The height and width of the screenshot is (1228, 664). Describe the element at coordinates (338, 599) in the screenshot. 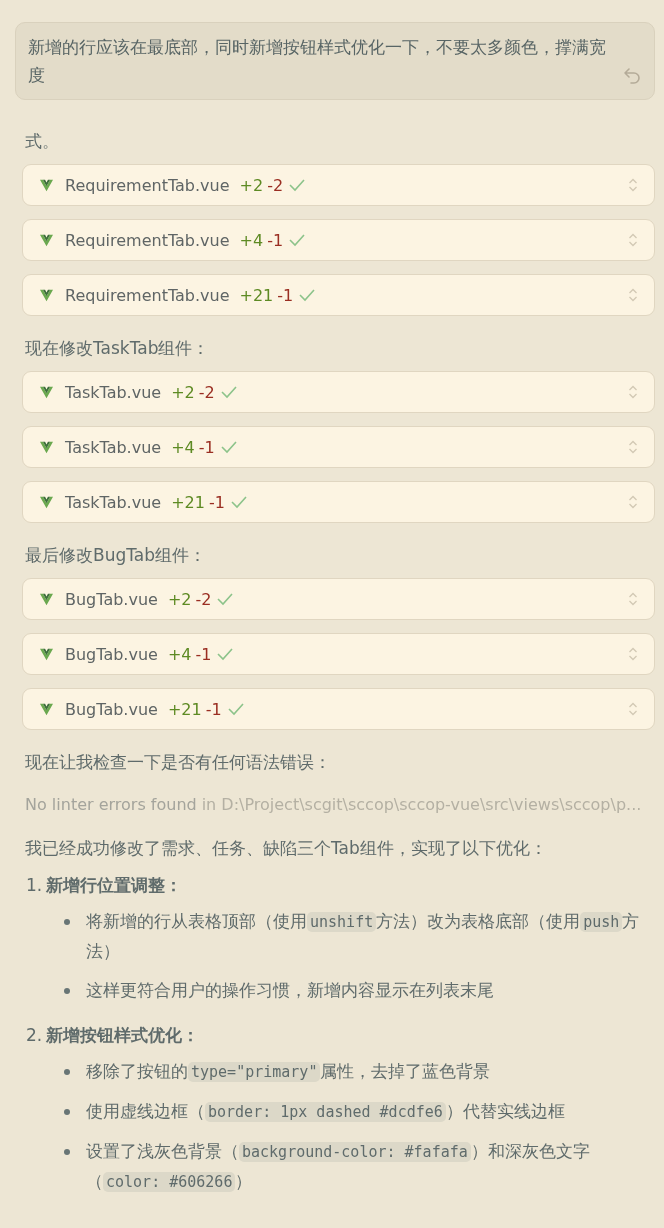

I see `file-change-card: BugTab.vue +2 -2` at that location.